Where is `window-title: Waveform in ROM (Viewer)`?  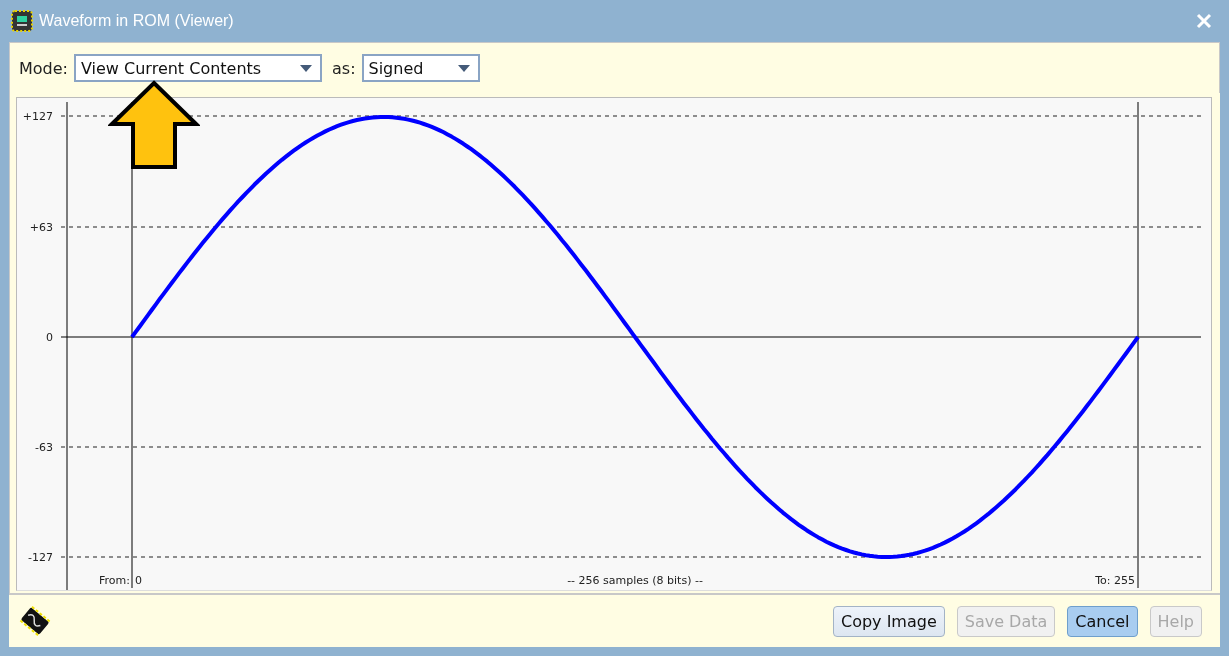 window-title: Waveform in ROM (Viewer) is located at coordinates (137, 21).